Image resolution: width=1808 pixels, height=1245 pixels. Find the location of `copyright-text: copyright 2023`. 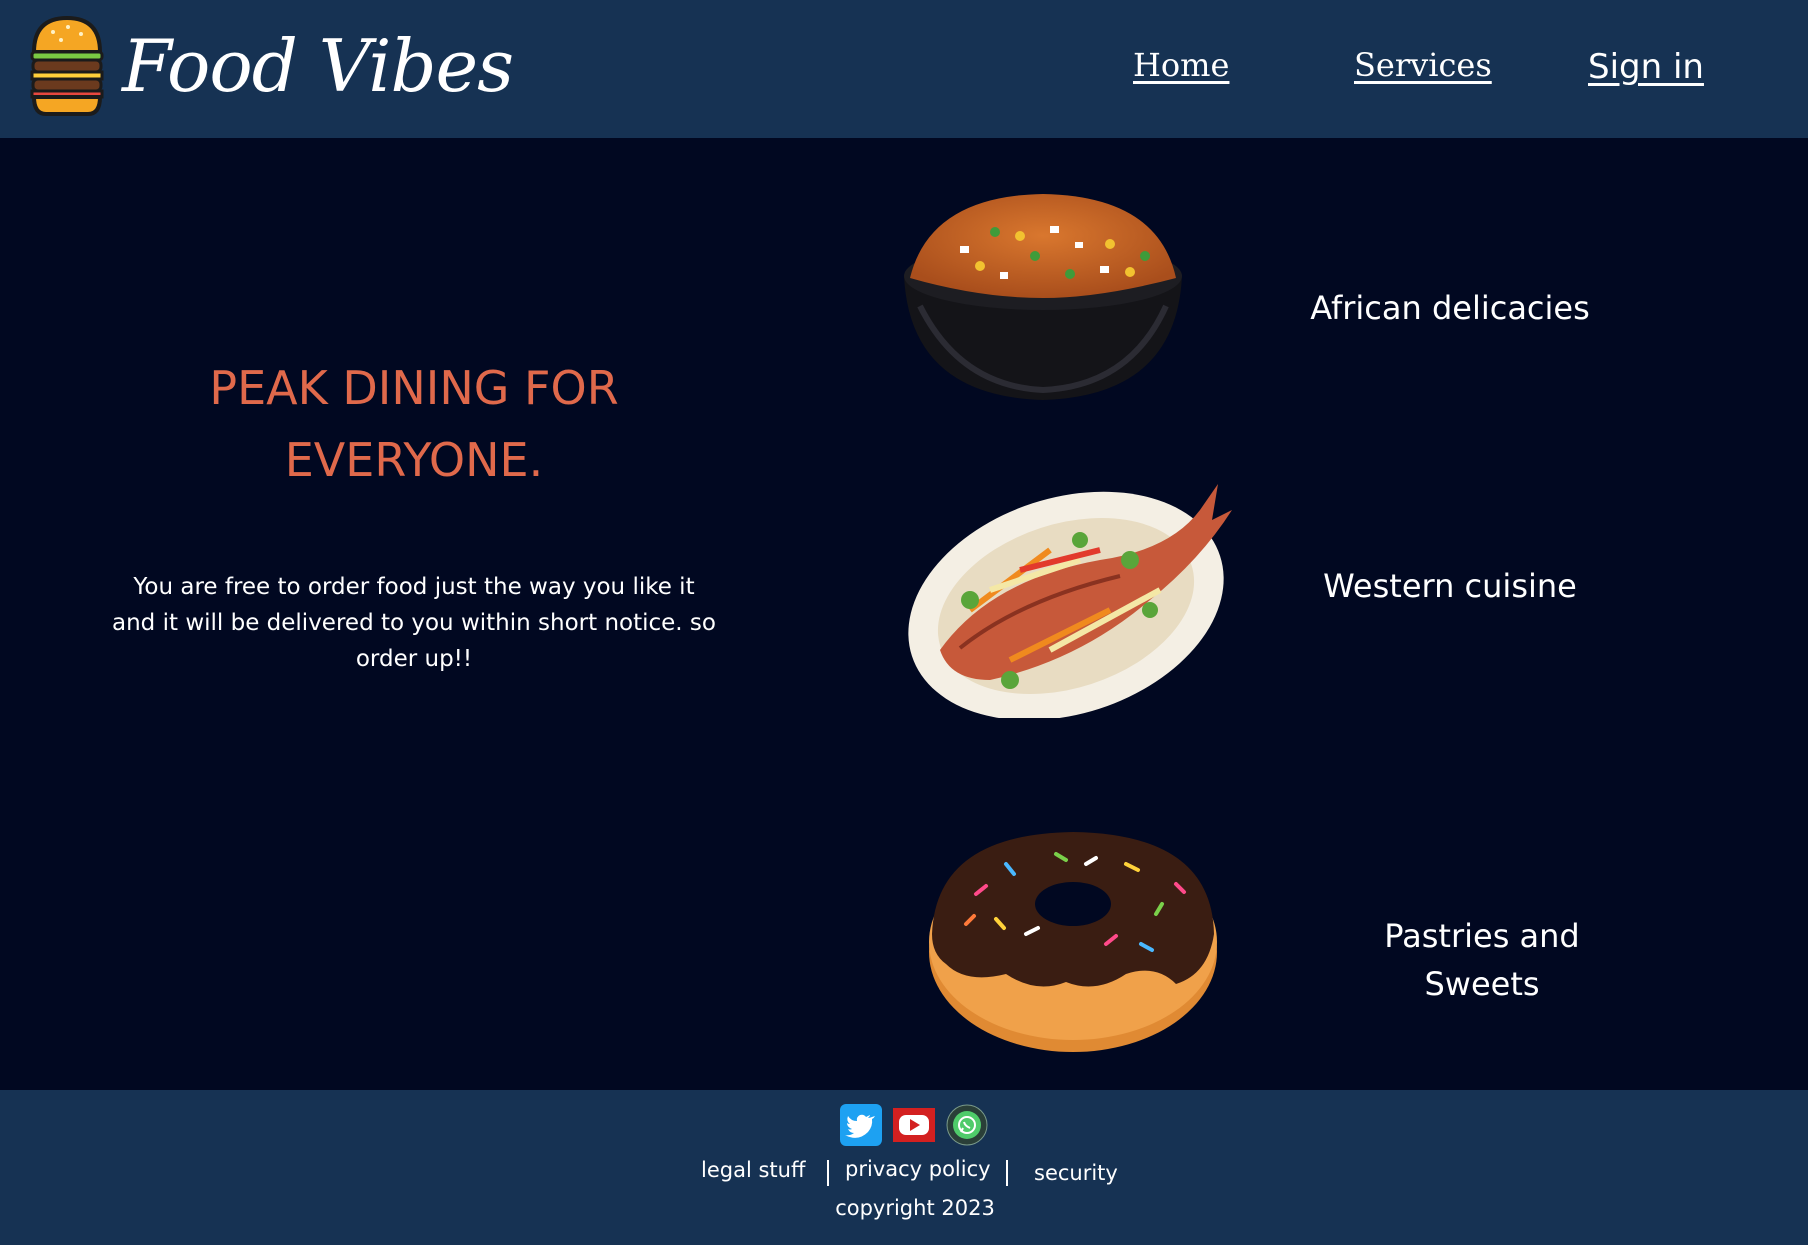

copyright-text: copyright 2023 is located at coordinates (915, 1208).